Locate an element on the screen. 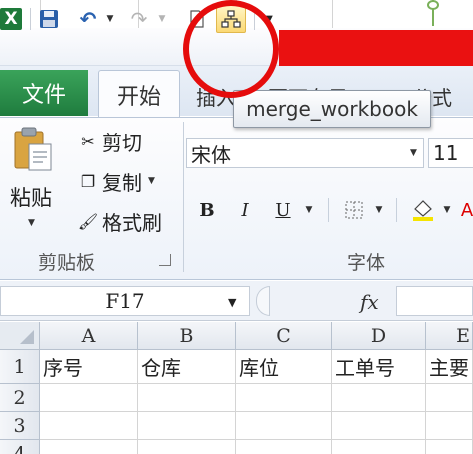 The image size is (473, 454). format-painter-label: 格式刷 is located at coordinates (132, 222).